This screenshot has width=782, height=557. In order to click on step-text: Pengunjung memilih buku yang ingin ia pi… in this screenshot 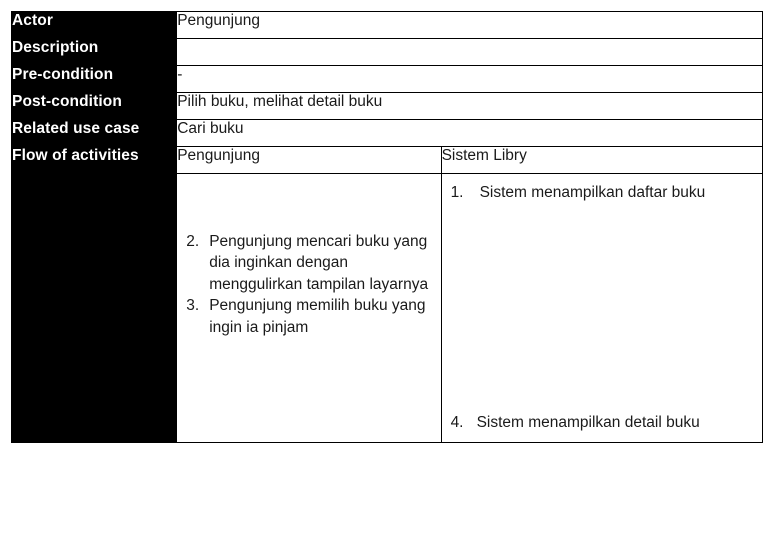, I will do `click(317, 316)`.